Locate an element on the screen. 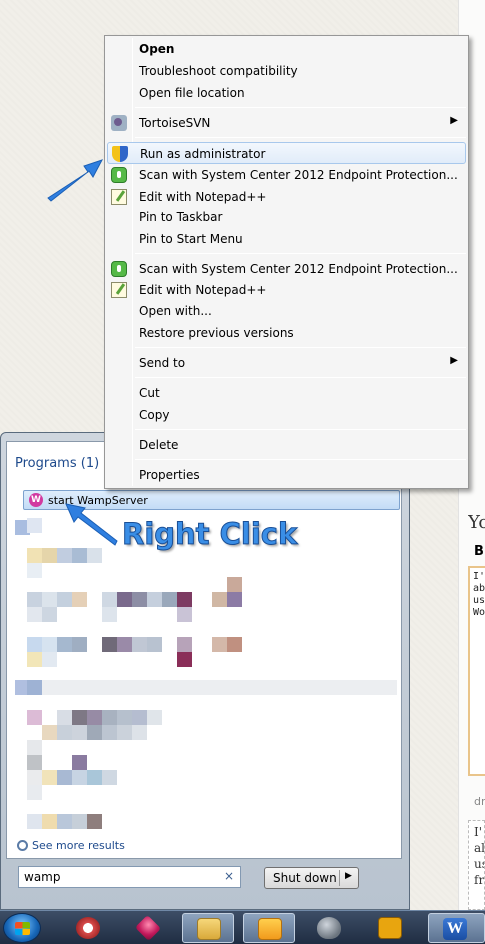  tortoisesvn-icon is located at coordinates (119, 123).